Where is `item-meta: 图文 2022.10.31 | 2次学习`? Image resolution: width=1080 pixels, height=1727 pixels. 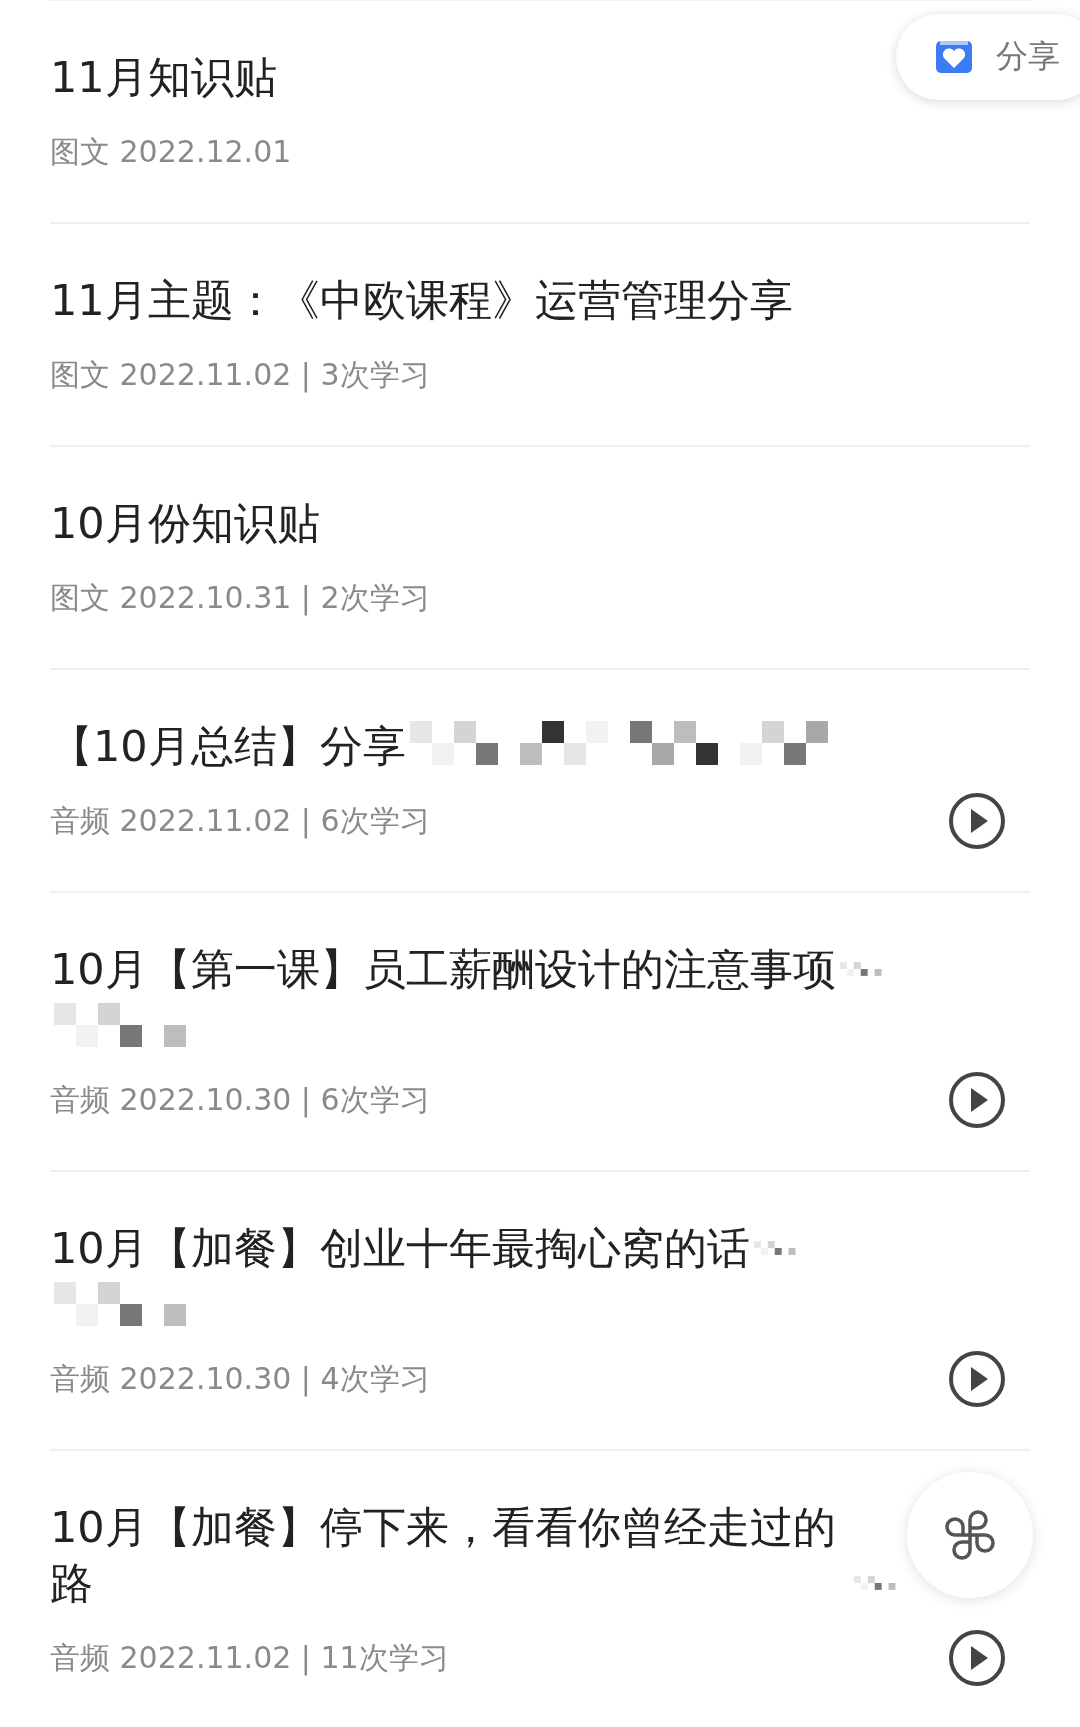
item-meta: 图文 2022.10.31 | 2次学习 is located at coordinates (240, 598).